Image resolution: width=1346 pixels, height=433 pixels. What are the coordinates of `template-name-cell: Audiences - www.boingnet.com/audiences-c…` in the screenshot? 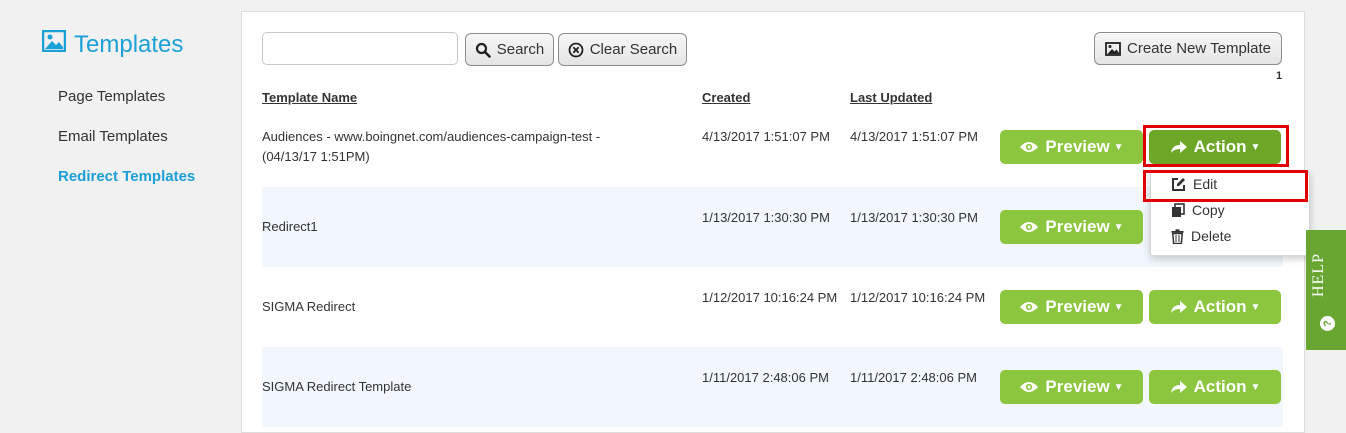 It's located at (472, 147).